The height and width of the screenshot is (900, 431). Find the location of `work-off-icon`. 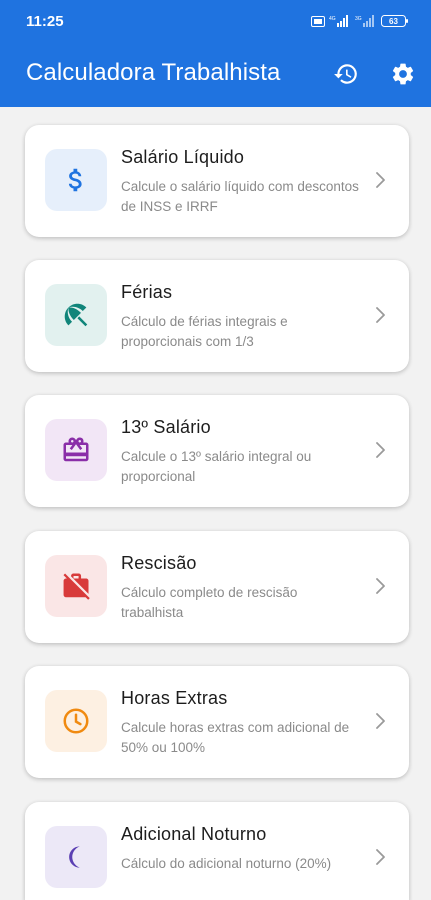

work-off-icon is located at coordinates (76, 586).